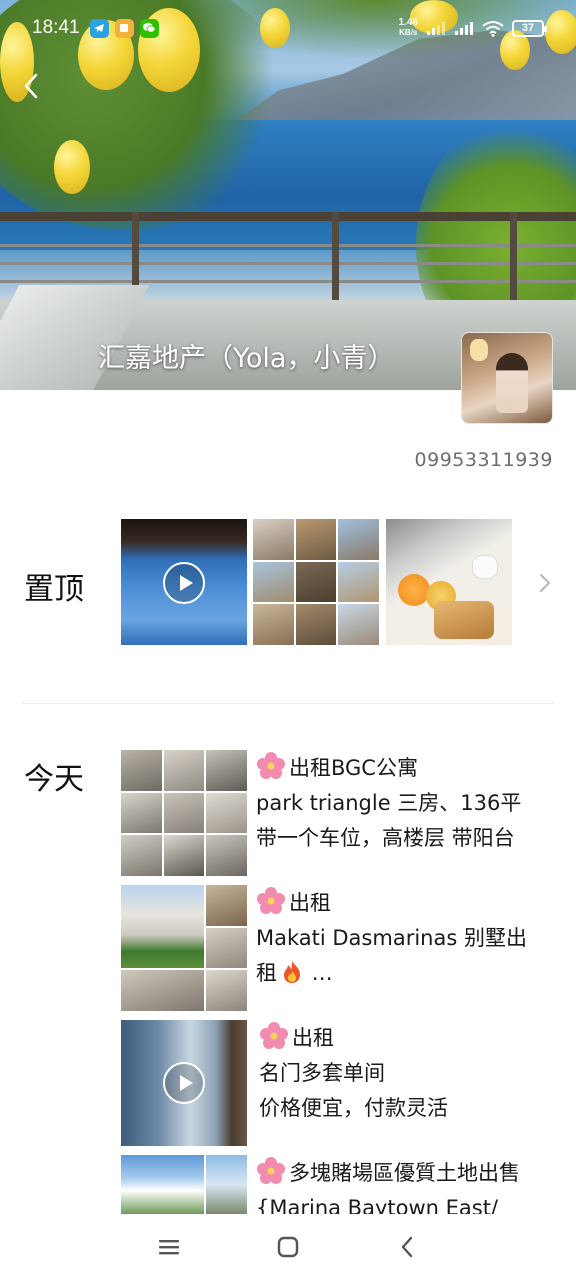 This screenshot has width=576, height=1280. I want to click on post-line: 价格便宜，付款灵活, so click(353, 1108).